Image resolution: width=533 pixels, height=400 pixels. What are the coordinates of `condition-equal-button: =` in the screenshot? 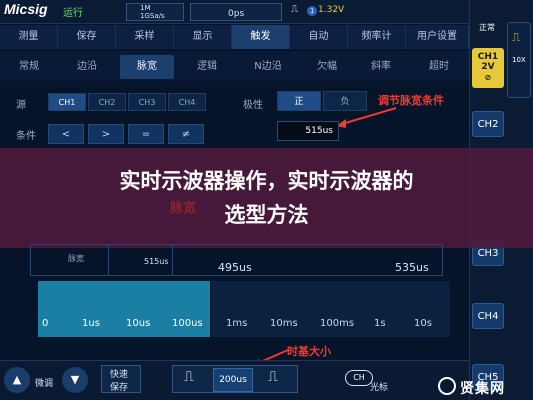 It's located at (146, 134).